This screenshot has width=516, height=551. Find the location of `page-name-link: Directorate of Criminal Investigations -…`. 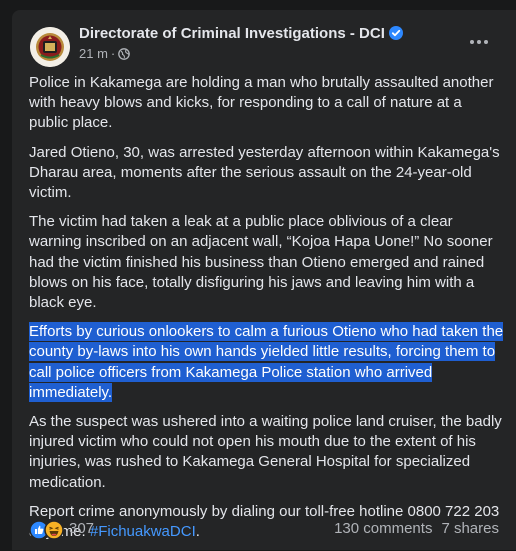

page-name-link: Directorate of Criminal Investigations -… is located at coordinates (241, 33).